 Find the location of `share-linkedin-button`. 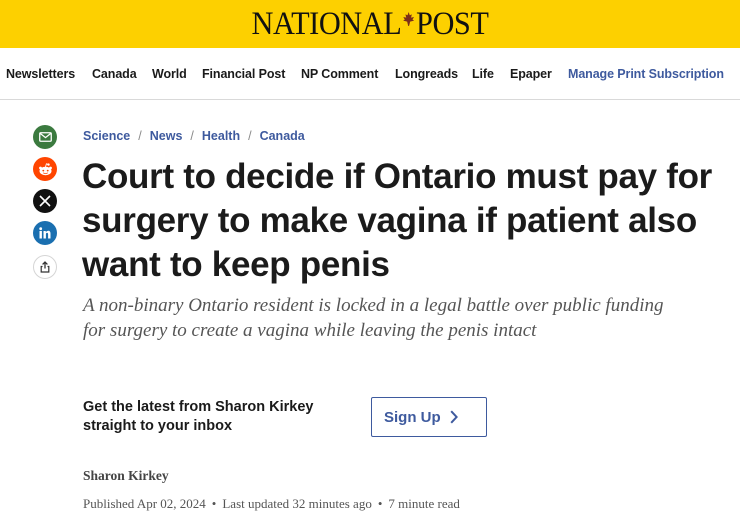

share-linkedin-button is located at coordinates (45, 233).